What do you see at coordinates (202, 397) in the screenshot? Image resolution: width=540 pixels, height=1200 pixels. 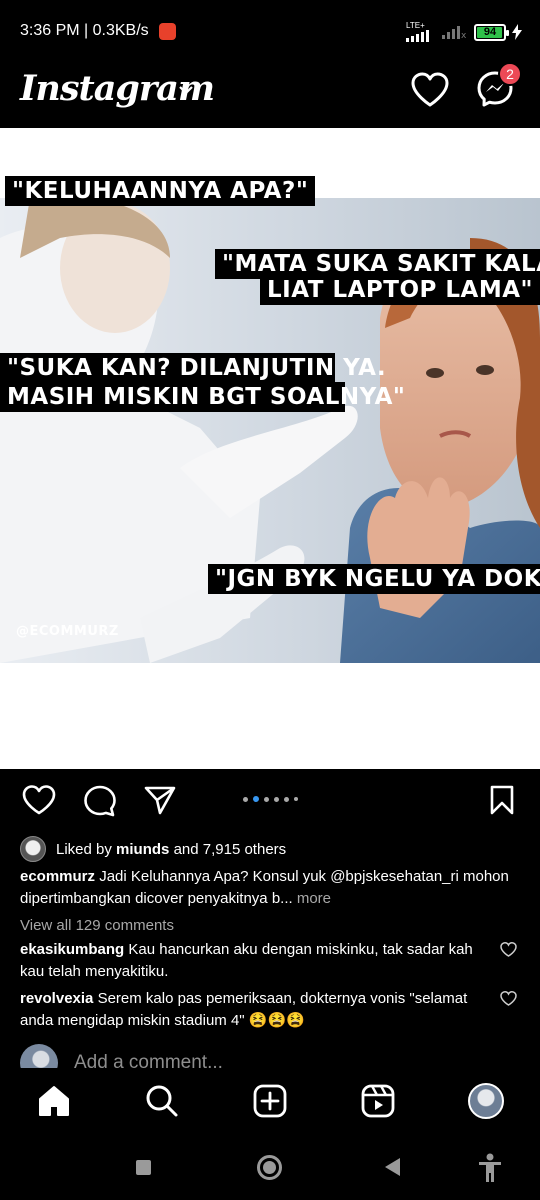 I see `image-caption-3-line2: MASIH MISKIN BGT SOALNYA"` at bounding box center [202, 397].